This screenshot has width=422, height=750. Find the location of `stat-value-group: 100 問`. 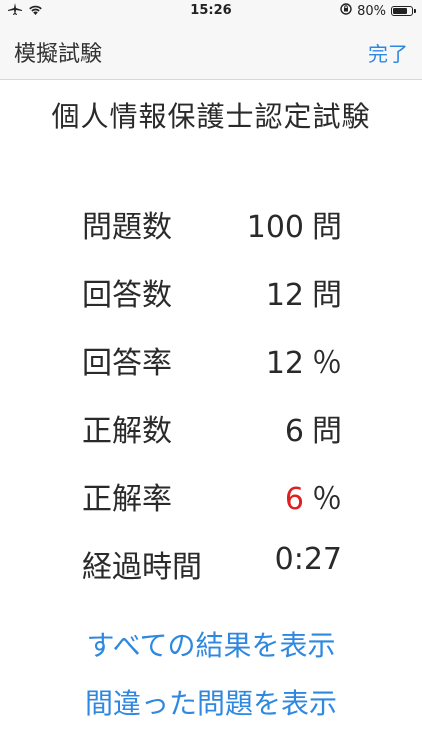

stat-value-group: 100 問 is located at coordinates (294, 224).